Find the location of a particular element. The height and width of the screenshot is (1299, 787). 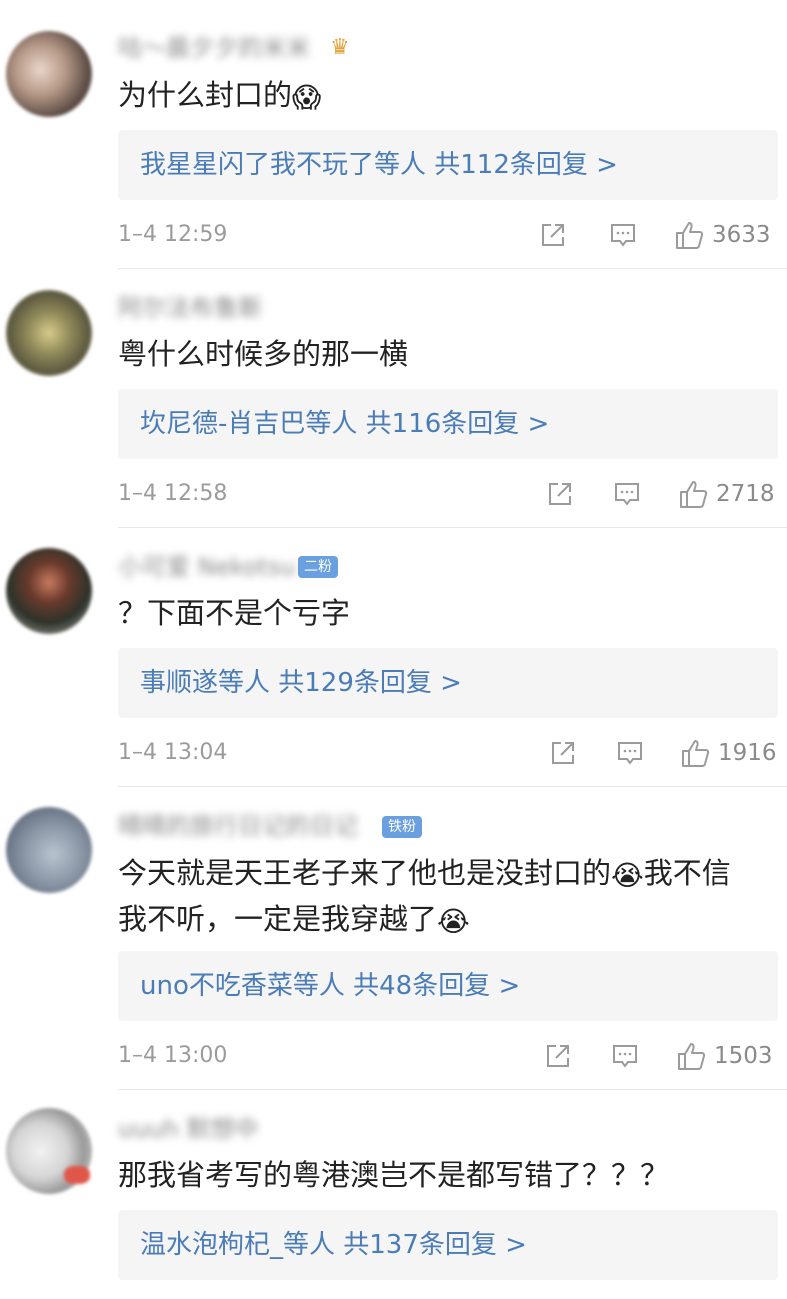

comment-text-line2: 我不听，一定是我穿越了 is located at coordinates (278, 919).